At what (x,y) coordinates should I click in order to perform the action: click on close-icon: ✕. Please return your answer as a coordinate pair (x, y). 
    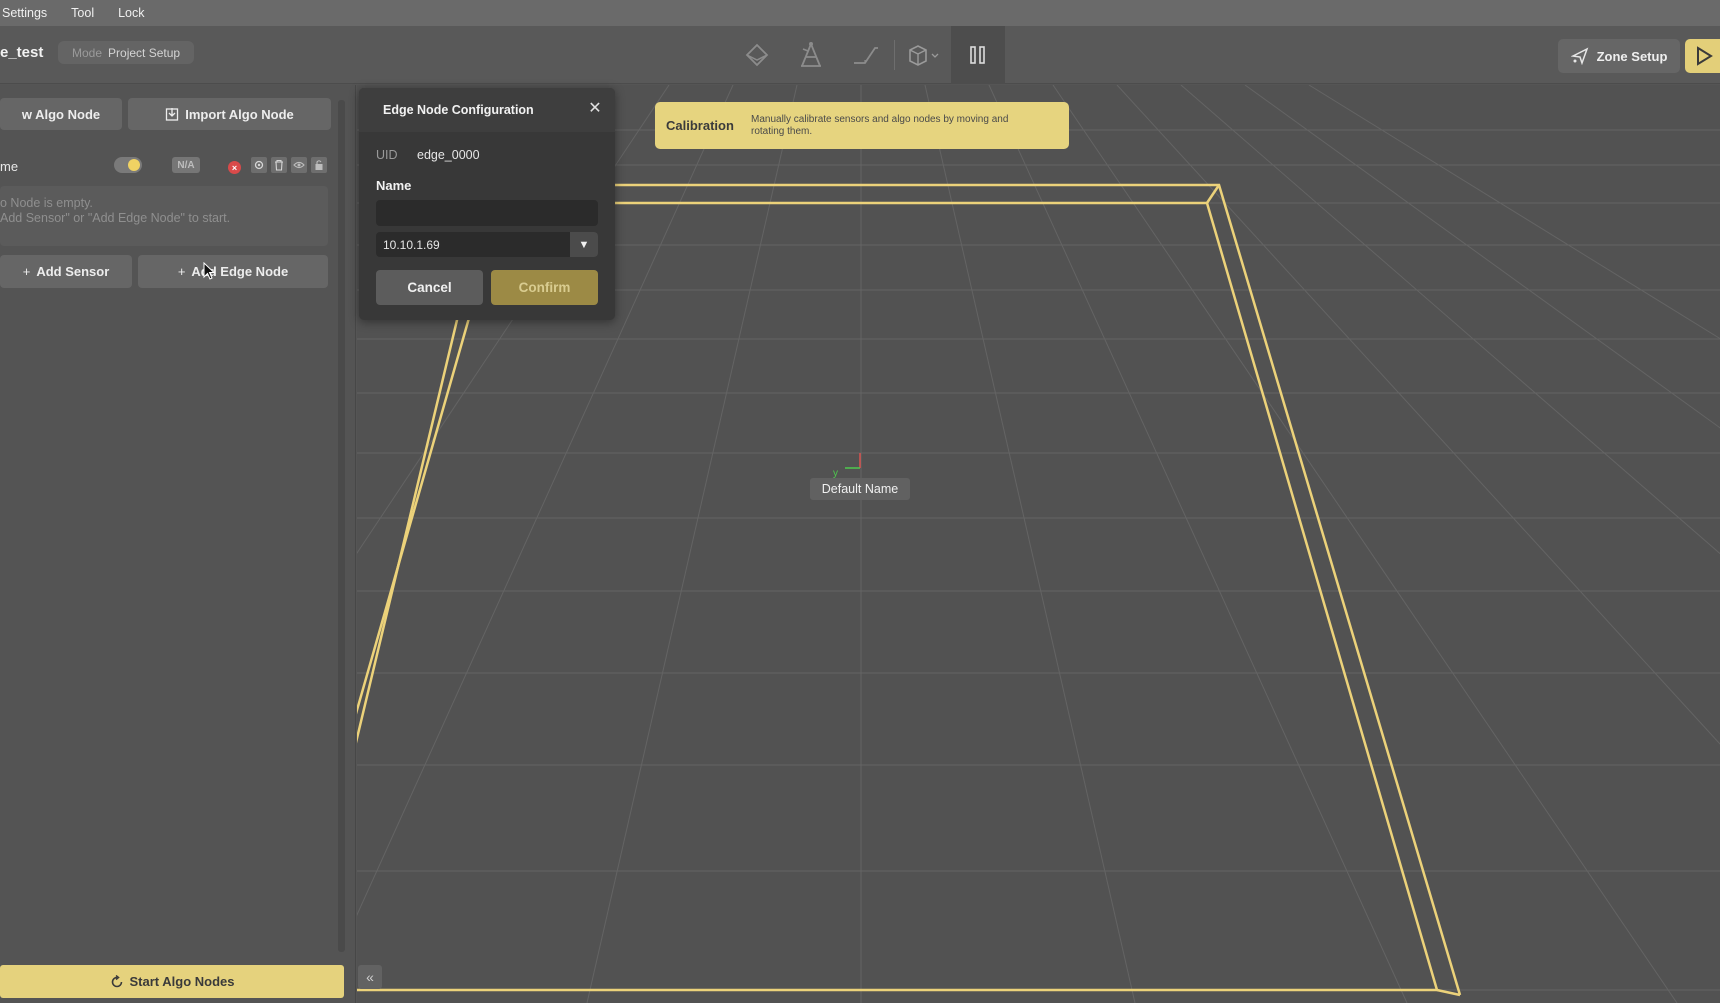
    Looking at the image, I should click on (595, 109).